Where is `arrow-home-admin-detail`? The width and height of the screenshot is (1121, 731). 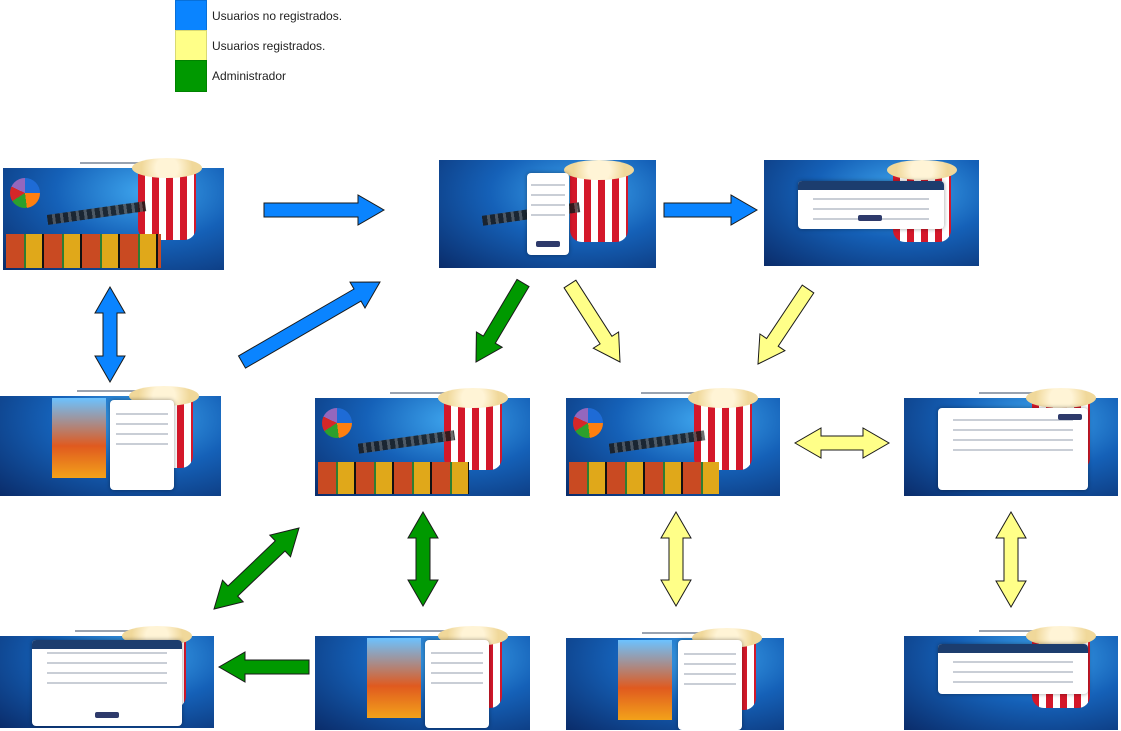 arrow-home-admin-detail is located at coordinates (423, 559).